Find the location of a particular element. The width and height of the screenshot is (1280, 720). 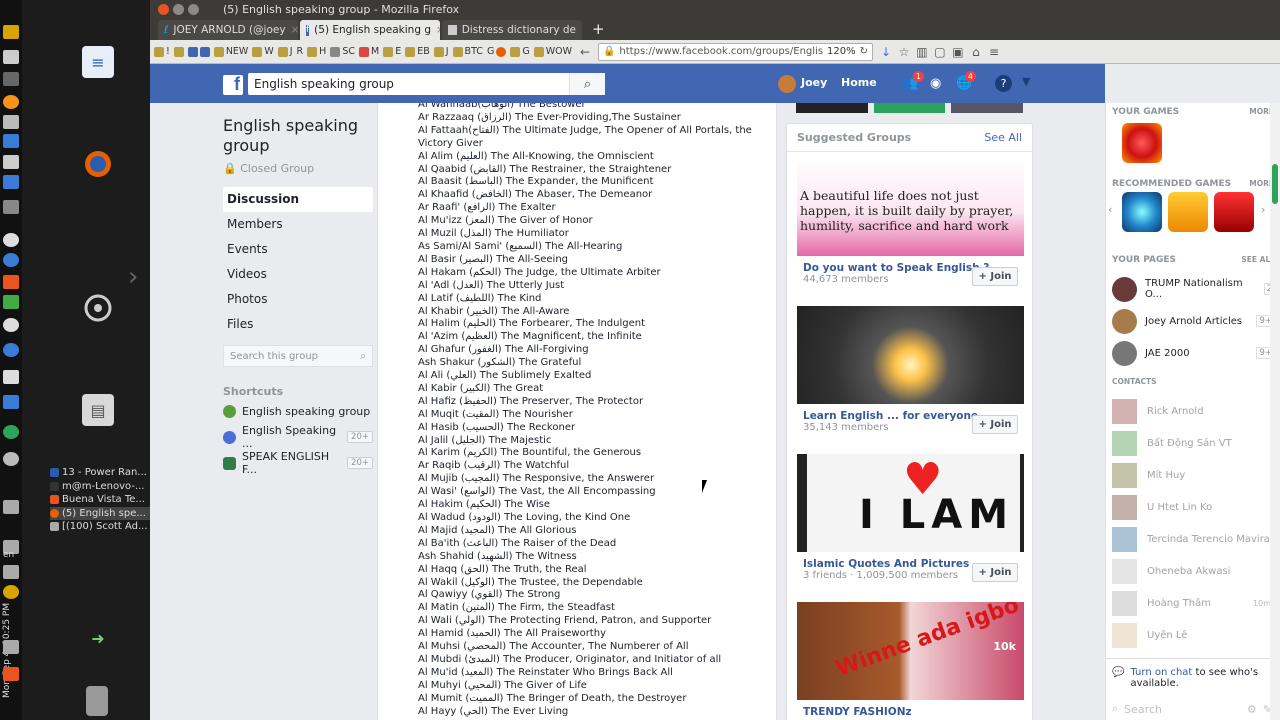

nav-events: Events is located at coordinates (298, 249).